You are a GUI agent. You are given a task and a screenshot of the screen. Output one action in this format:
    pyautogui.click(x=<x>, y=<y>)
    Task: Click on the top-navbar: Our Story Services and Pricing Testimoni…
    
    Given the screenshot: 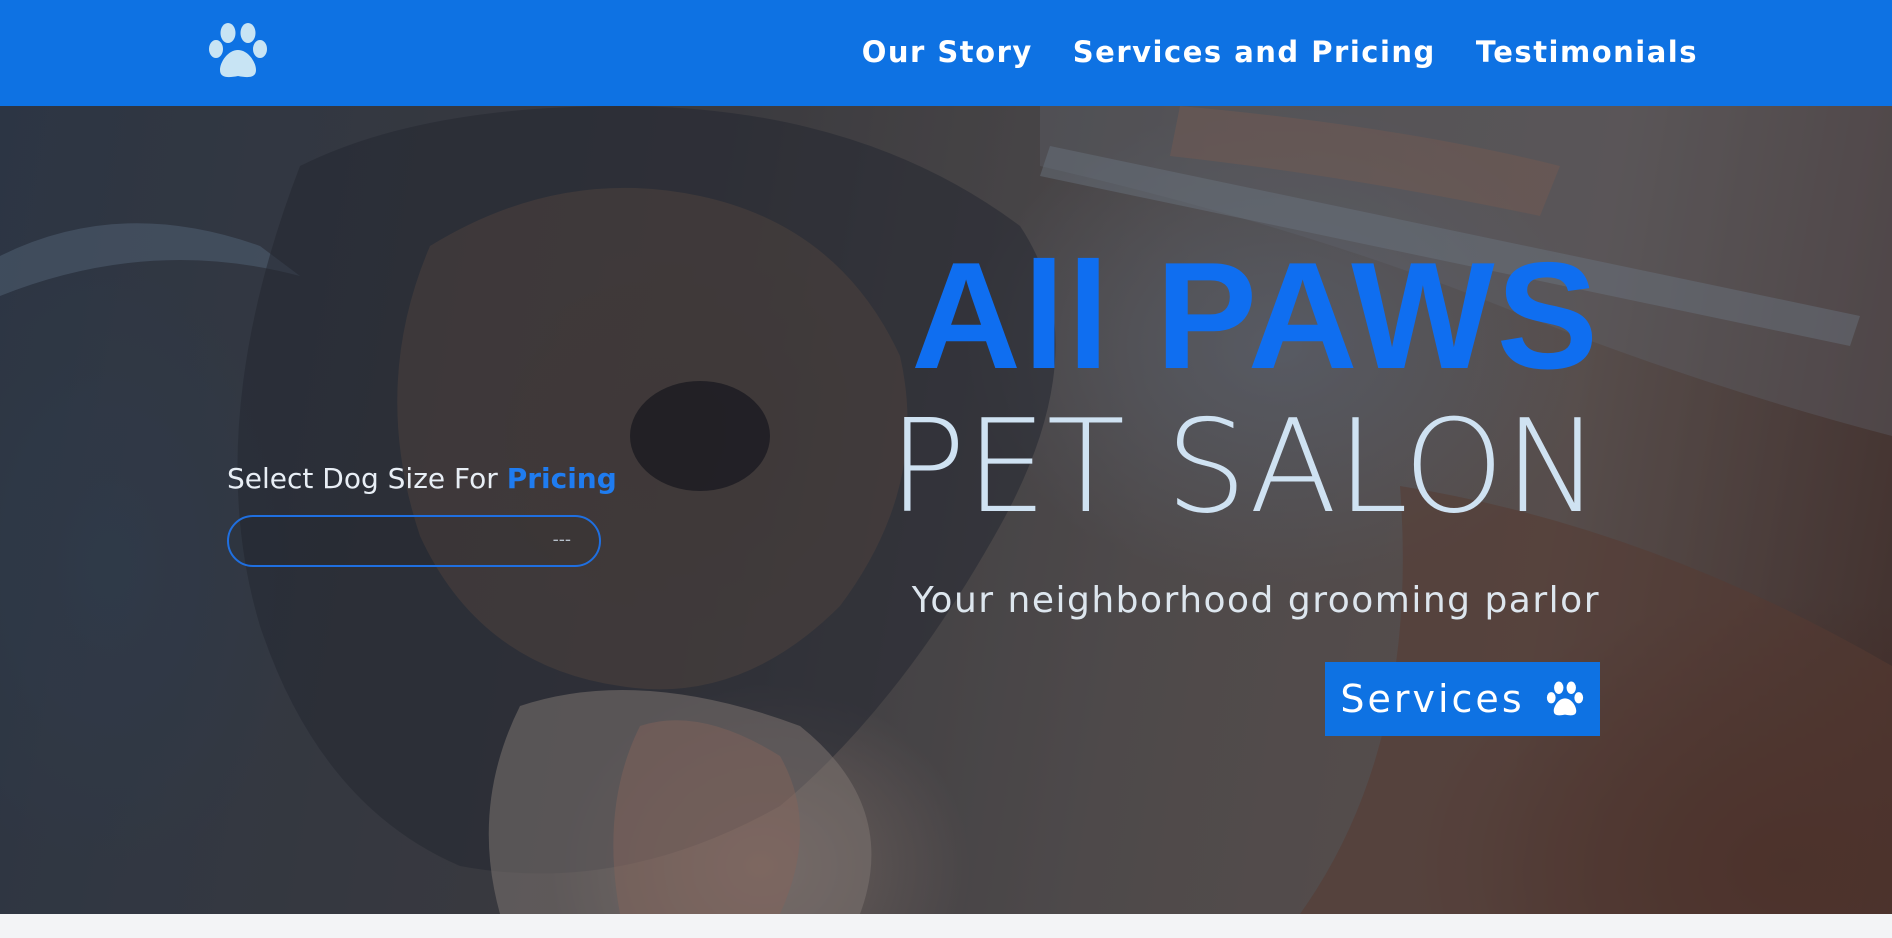 What is the action you would take?
    pyautogui.click(x=946, y=53)
    